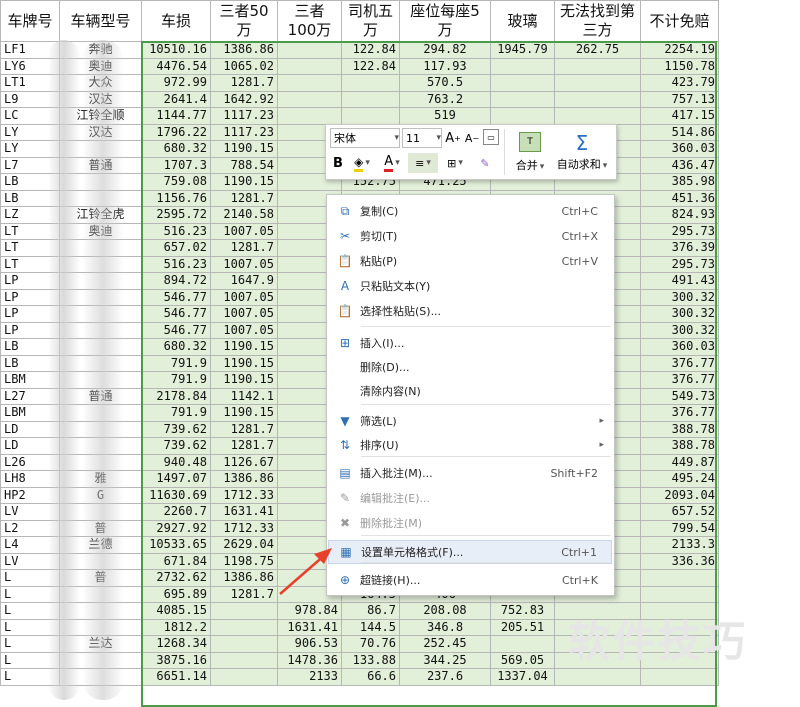 This screenshot has height=707, width=800. Describe the element at coordinates (679, 248) in the screenshot. I see `value-cell: 376.39` at that location.